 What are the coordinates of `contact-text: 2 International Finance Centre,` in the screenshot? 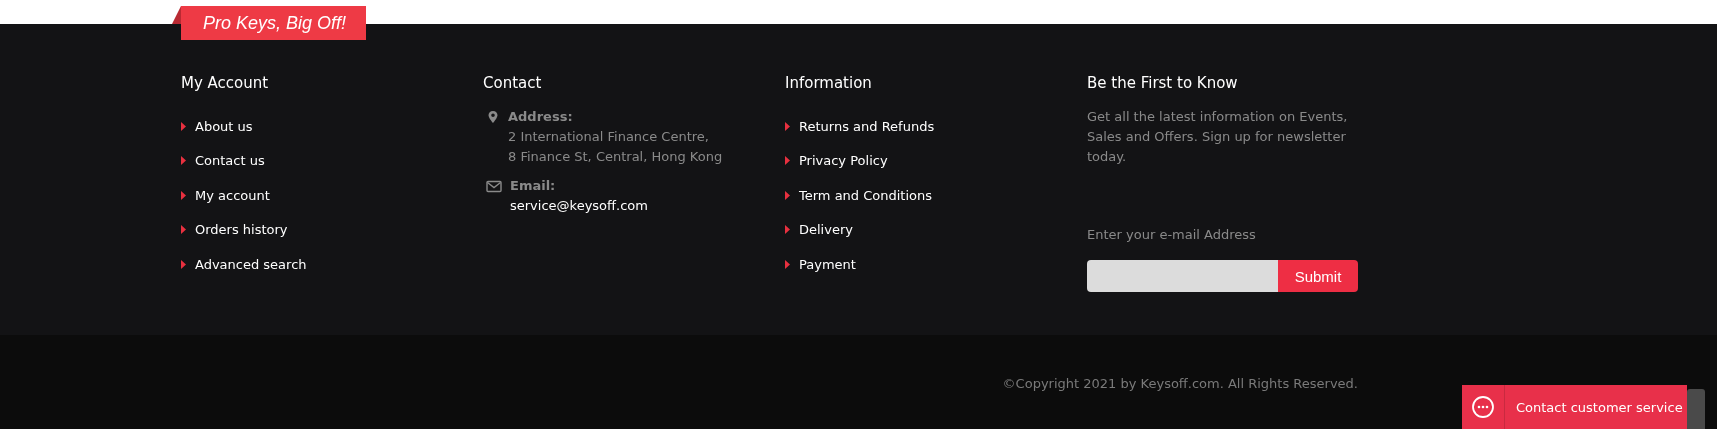 It's located at (609, 137).